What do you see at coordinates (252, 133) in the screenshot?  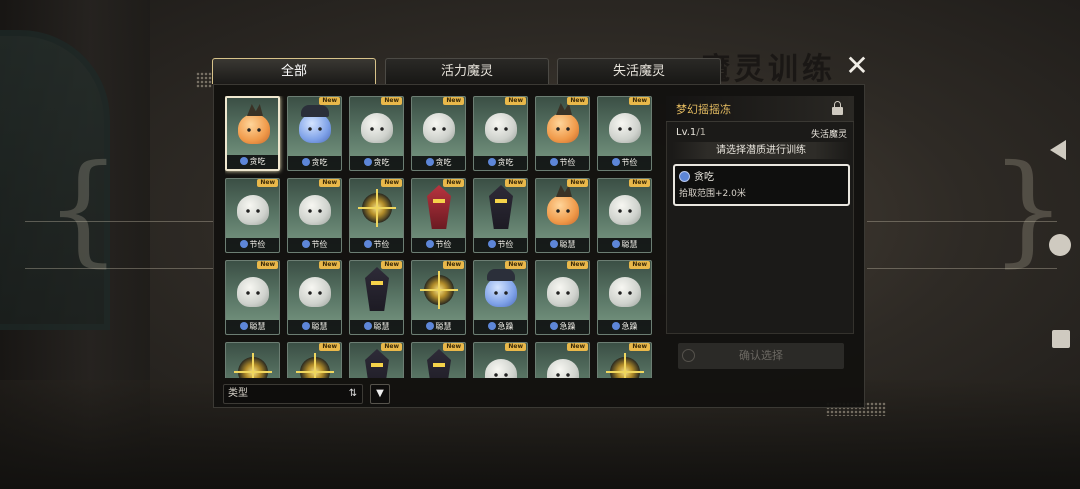 I see `spirit-card: 贪吃` at bounding box center [252, 133].